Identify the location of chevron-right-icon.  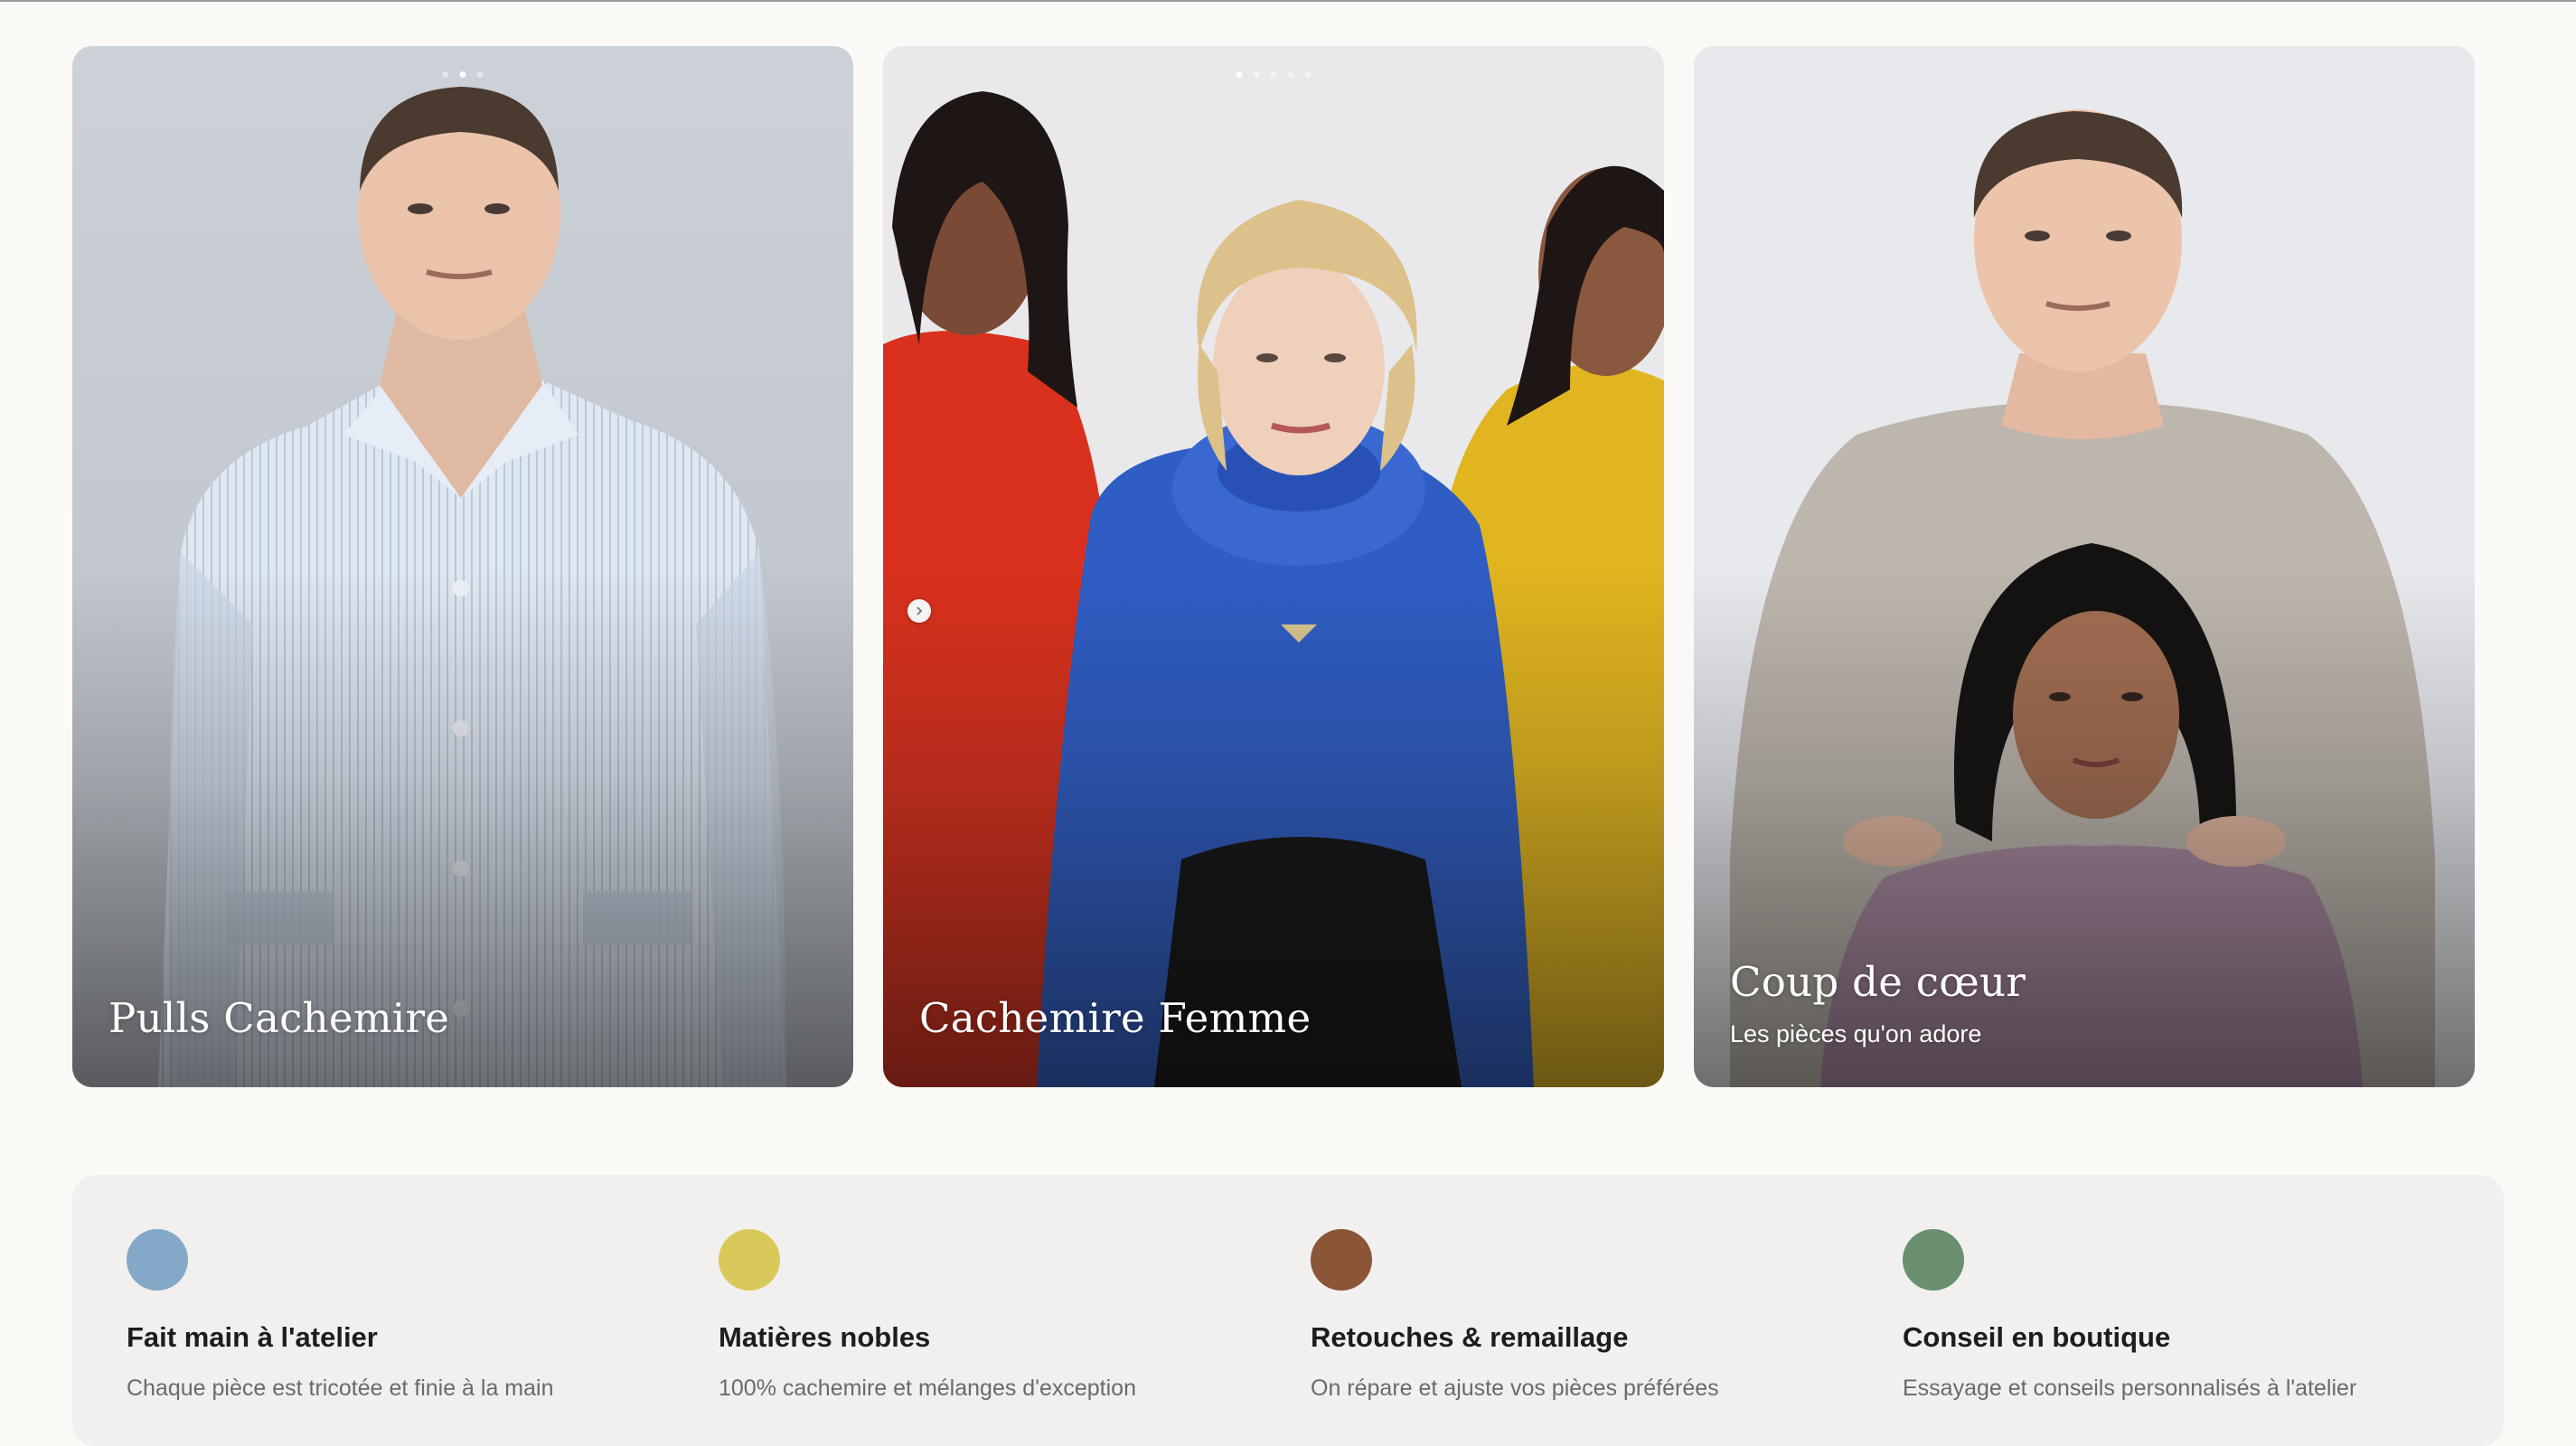
(920, 611).